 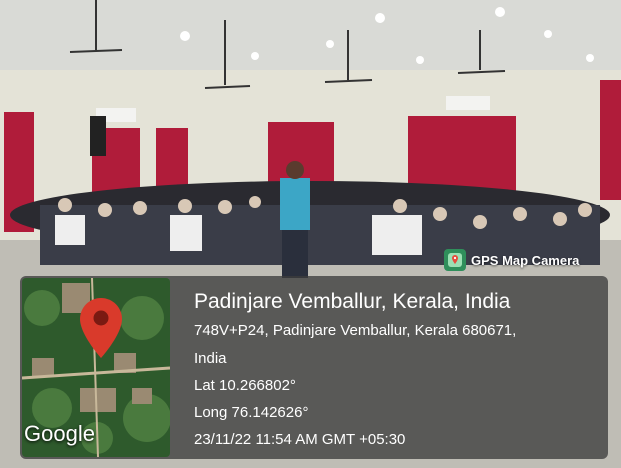 I want to click on datetime: 23/11/22 11:54 AM GMT +05:30, so click(x=300, y=439).